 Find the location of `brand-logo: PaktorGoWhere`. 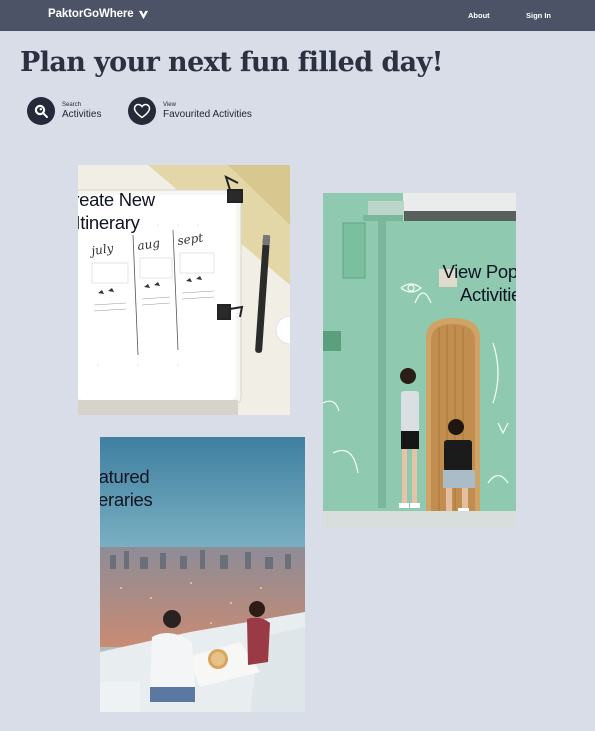

brand-logo: PaktorGoWhere is located at coordinates (98, 14).